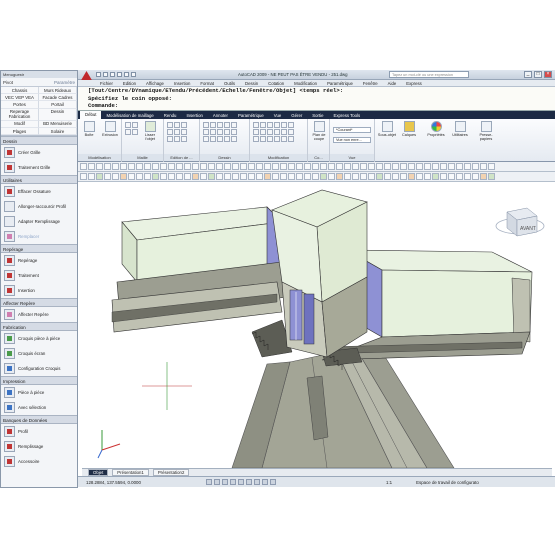 This screenshot has width=555, height=555. What do you see at coordinates (528, 229) in the screenshot?
I see `viewcube-label: AVANT` at bounding box center [528, 229].